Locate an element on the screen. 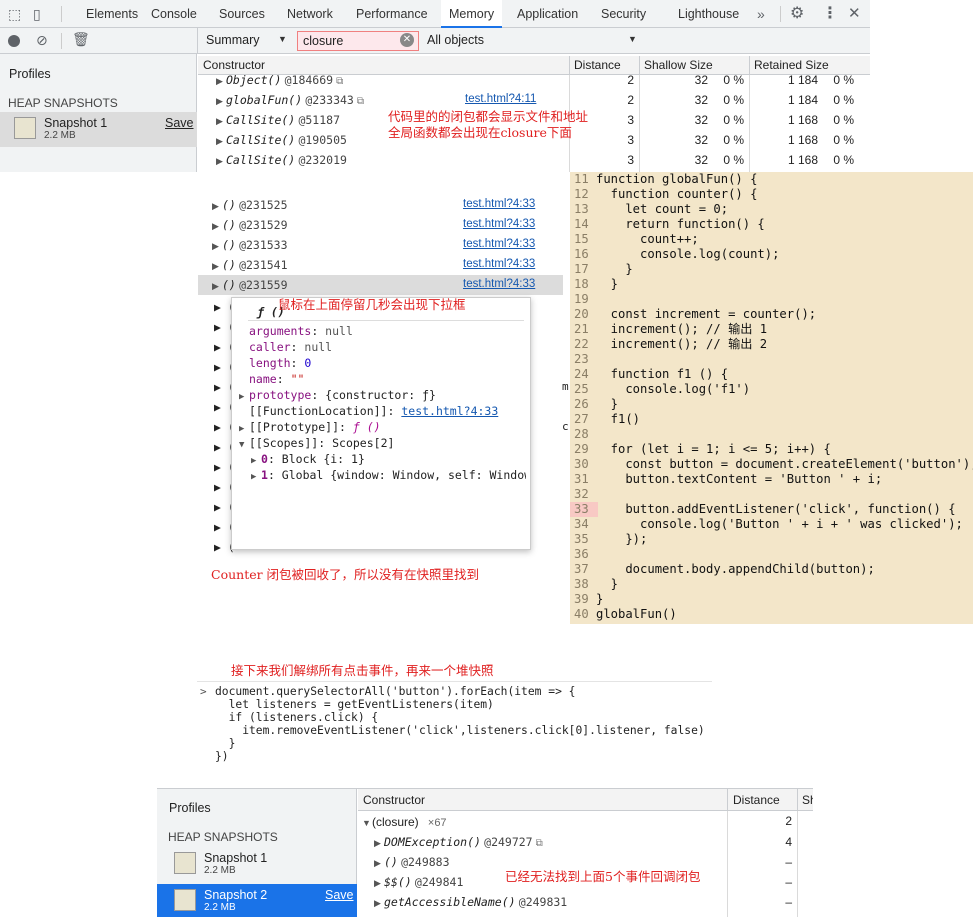 Image resolution: width=973 pixels, height=917 pixels. line-number: 36 is located at coordinates (581, 554).